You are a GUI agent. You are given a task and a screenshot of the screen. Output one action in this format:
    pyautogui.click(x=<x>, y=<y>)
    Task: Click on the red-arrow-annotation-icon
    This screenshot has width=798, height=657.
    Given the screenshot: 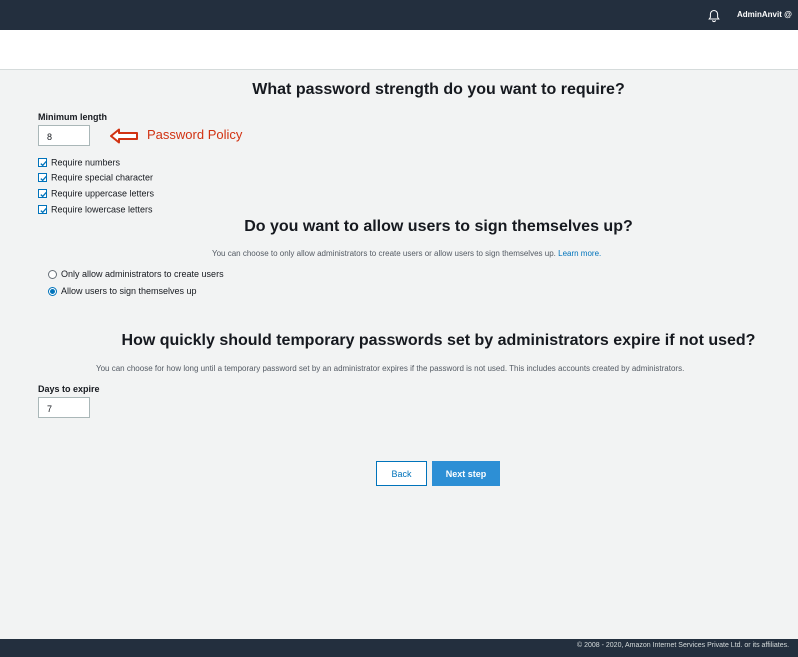 What is the action you would take?
    pyautogui.click(x=124, y=136)
    